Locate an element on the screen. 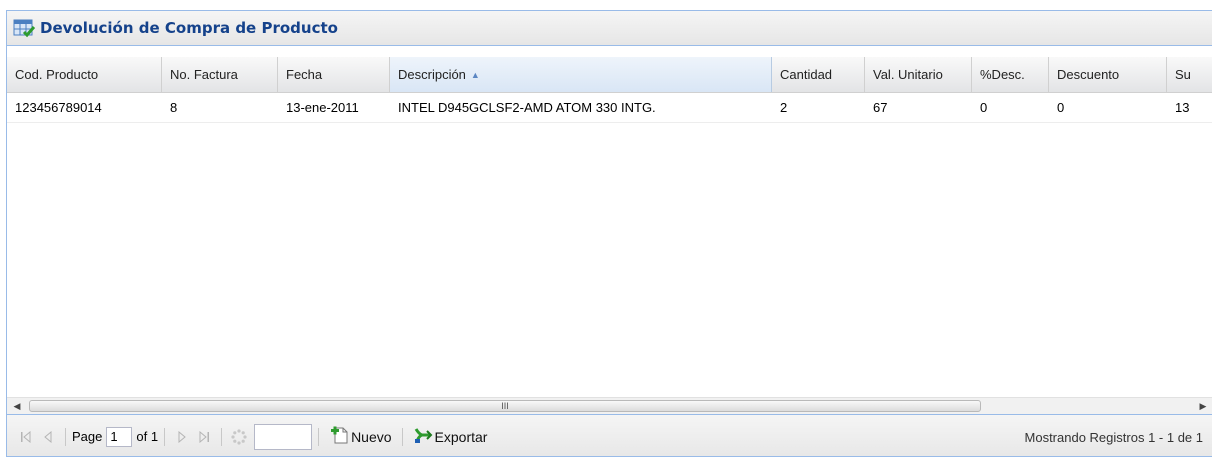 Image resolution: width=1212 pixels, height=457 pixels. paging-toolbar: Page of 1 is located at coordinates (609, 435).